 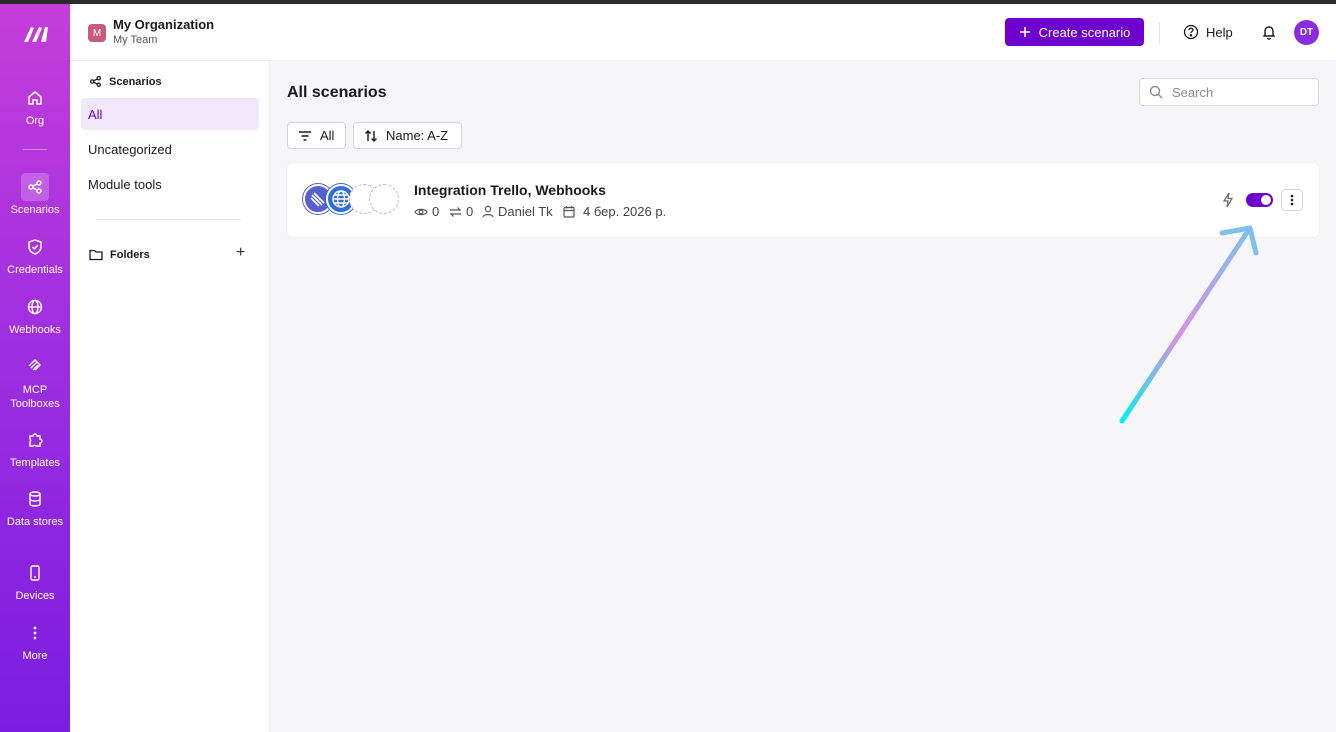 I want to click on database-icon, so click(x=35, y=499).